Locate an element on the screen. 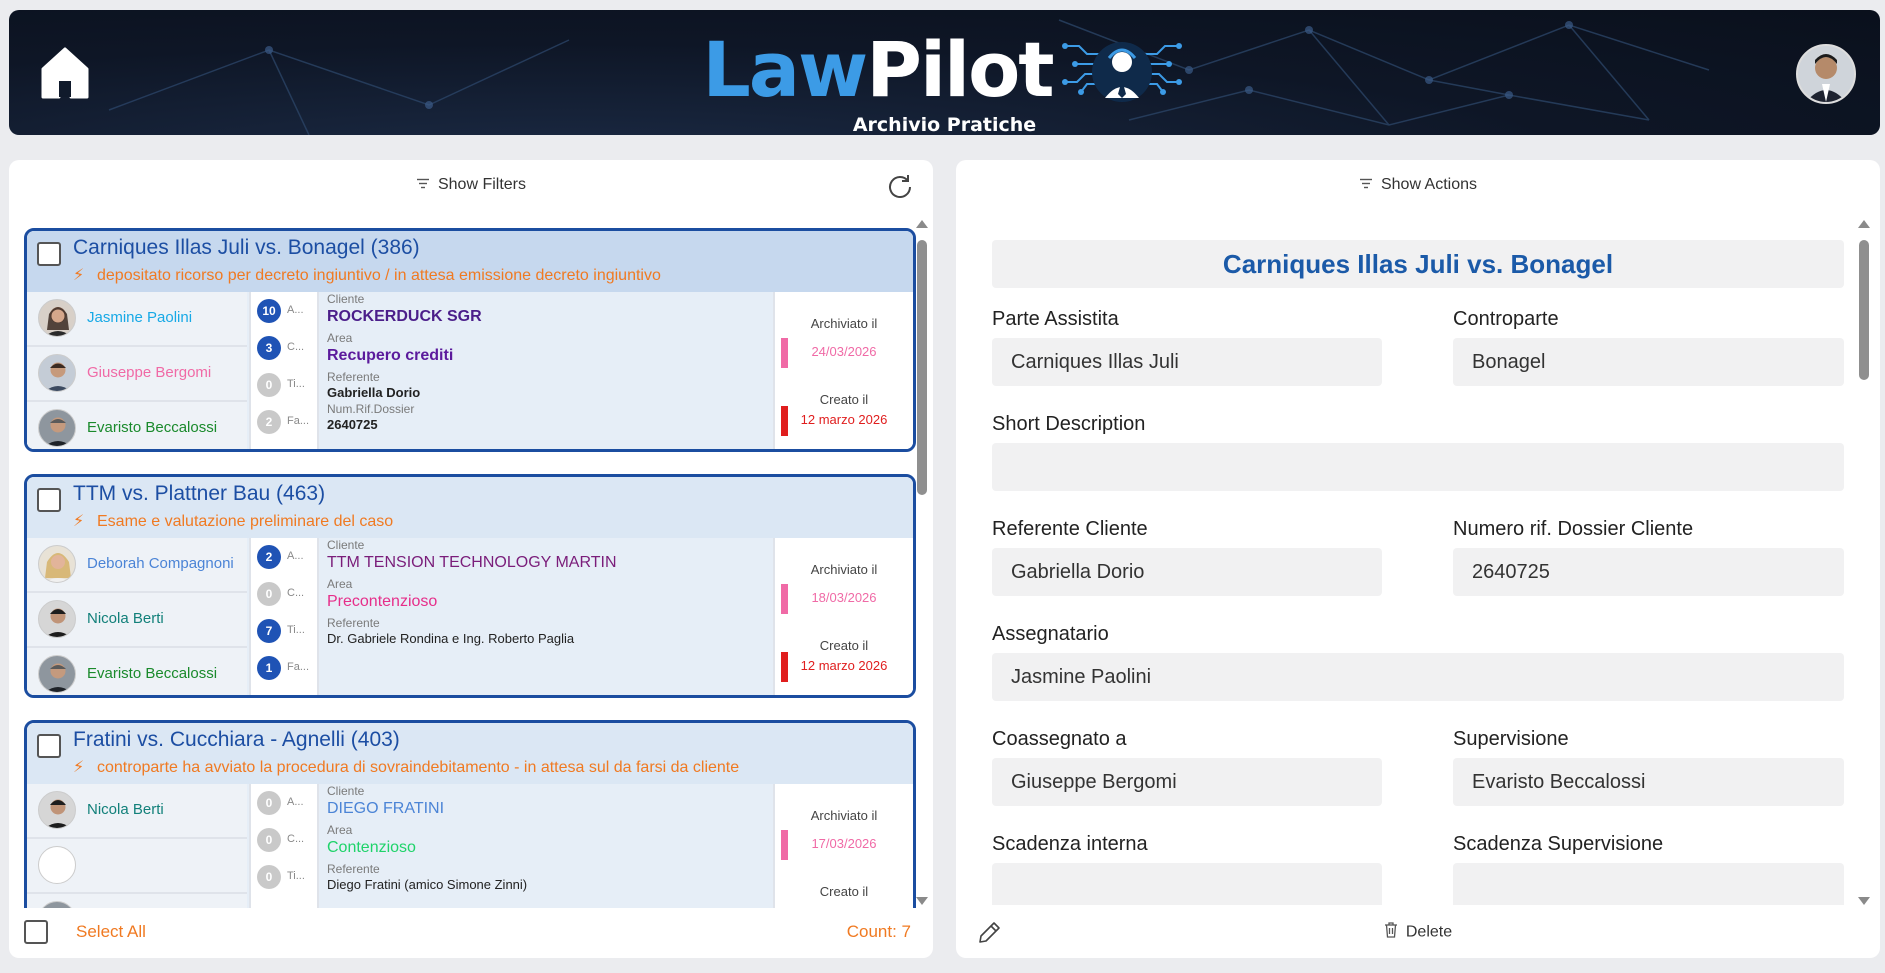 This screenshot has height=973, width=1885. referente-cliente-label: Referente Cliente is located at coordinates (1070, 529).